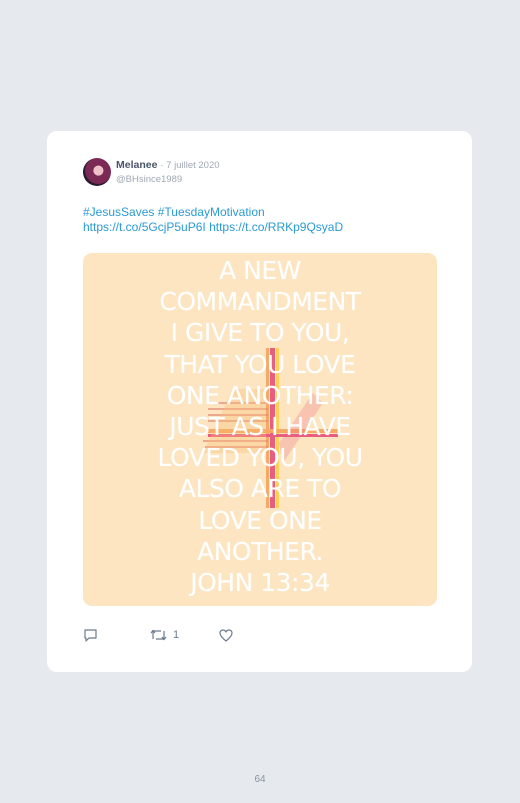 Image resolution: width=520 pixels, height=803 pixels. Describe the element at coordinates (260, 270) in the screenshot. I see `verse-line: A NEW` at that location.